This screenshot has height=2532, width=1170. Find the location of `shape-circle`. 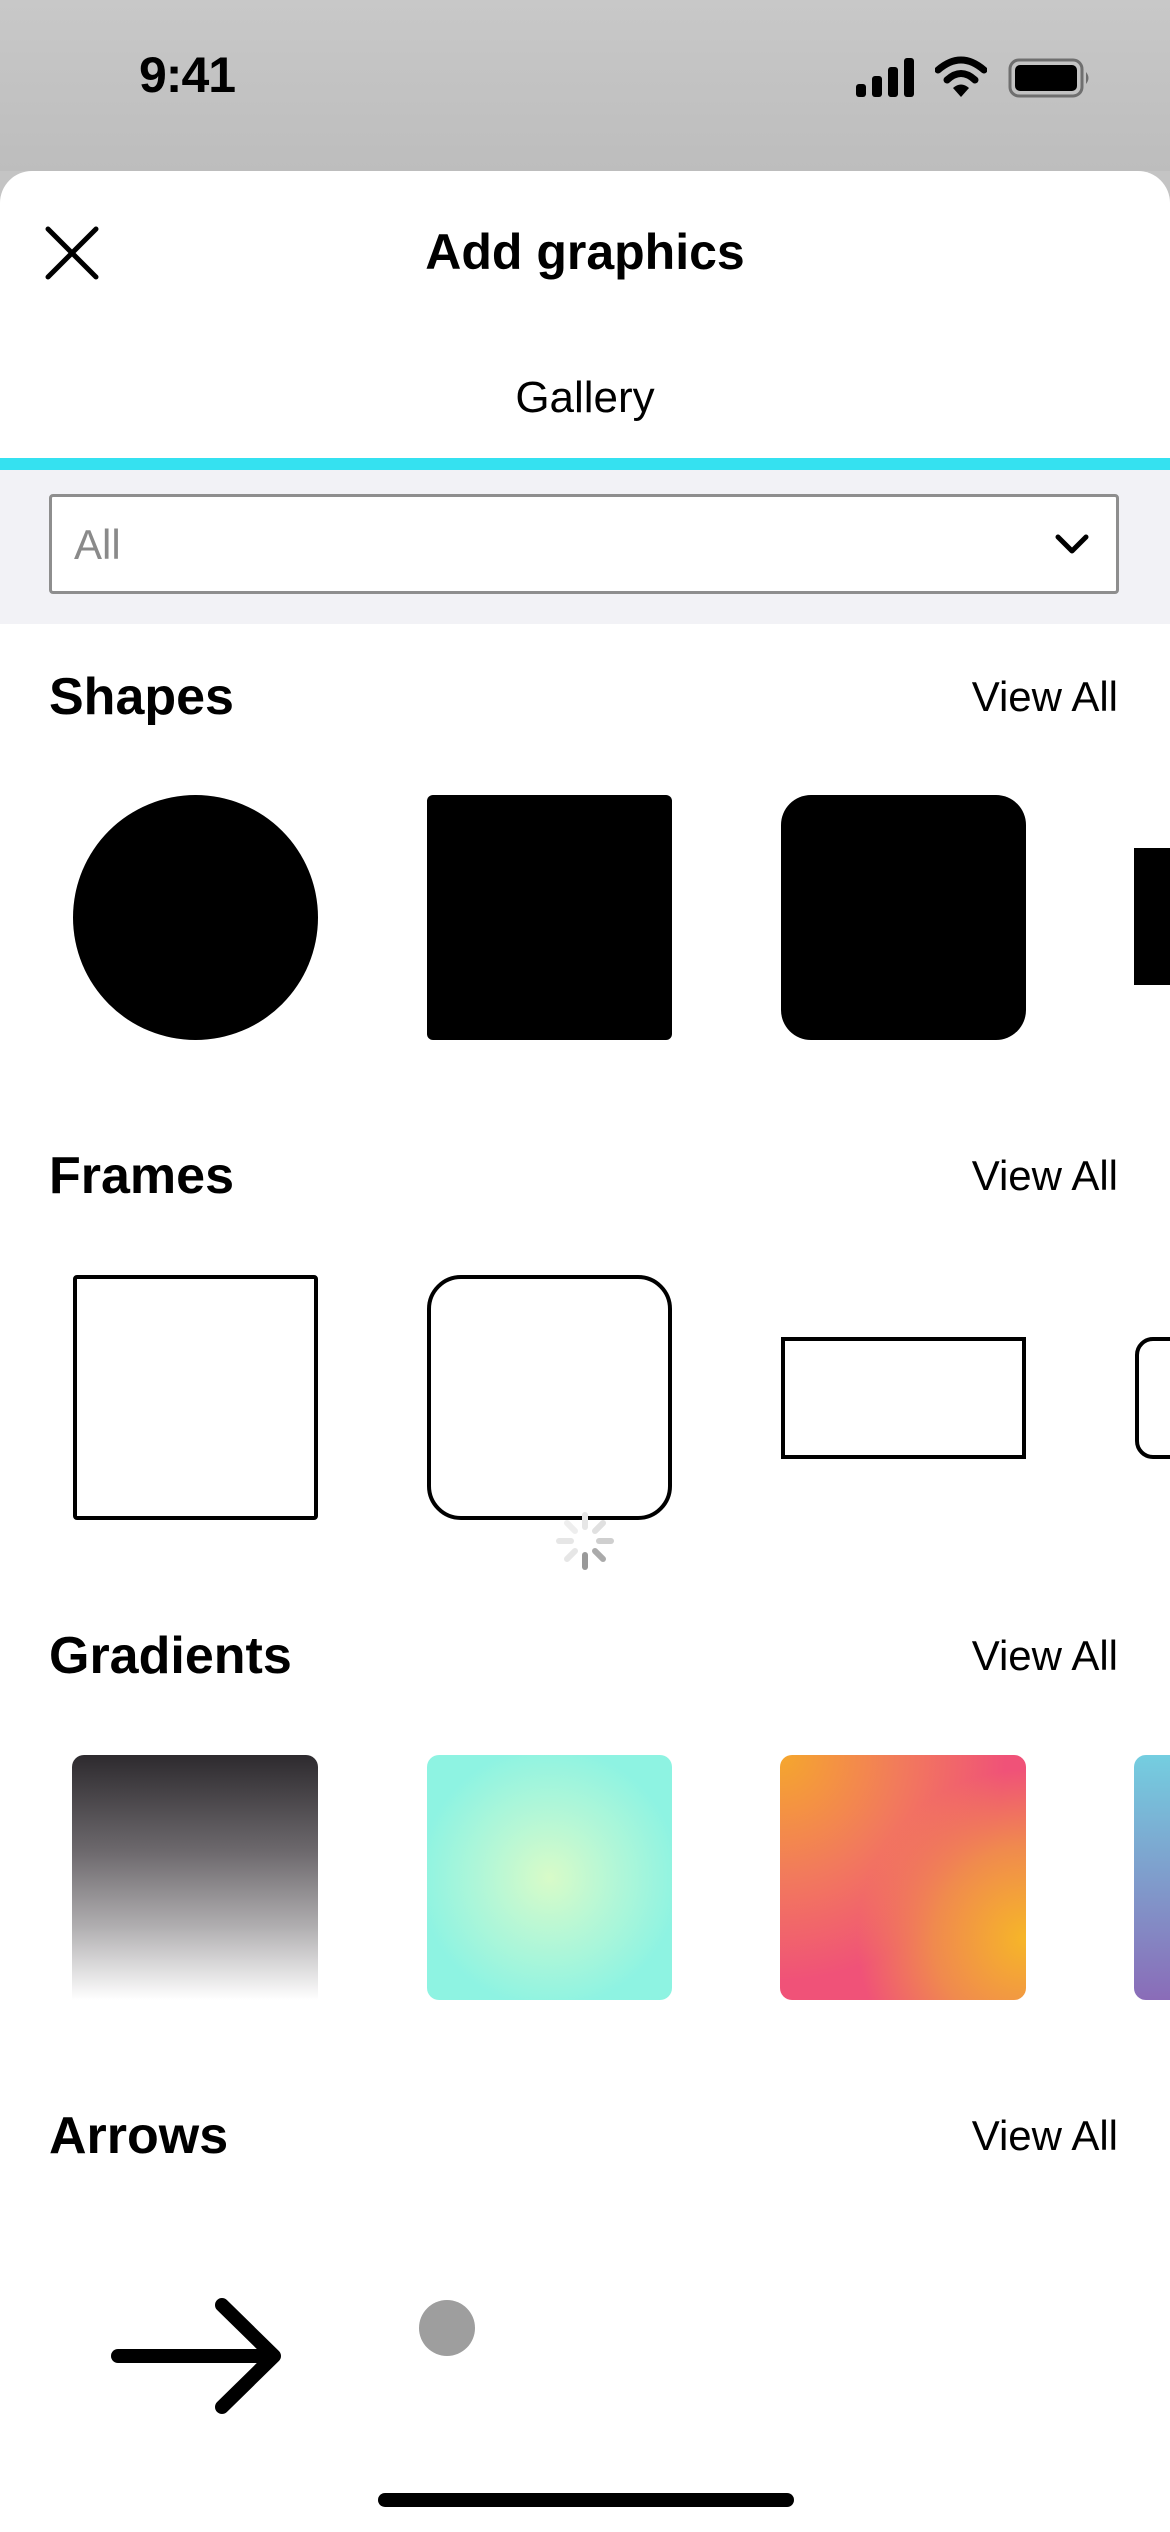

shape-circle is located at coordinates (195, 917).